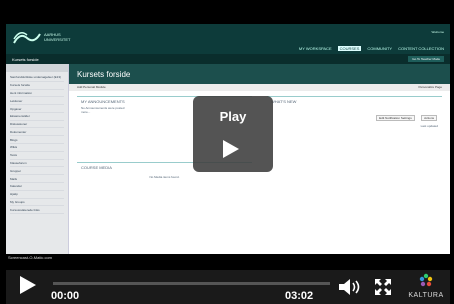 The width and height of the screenshot is (454, 304). Describe the element at coordinates (37, 179) in the screenshot. I see `course-menu-item: Mails` at that location.